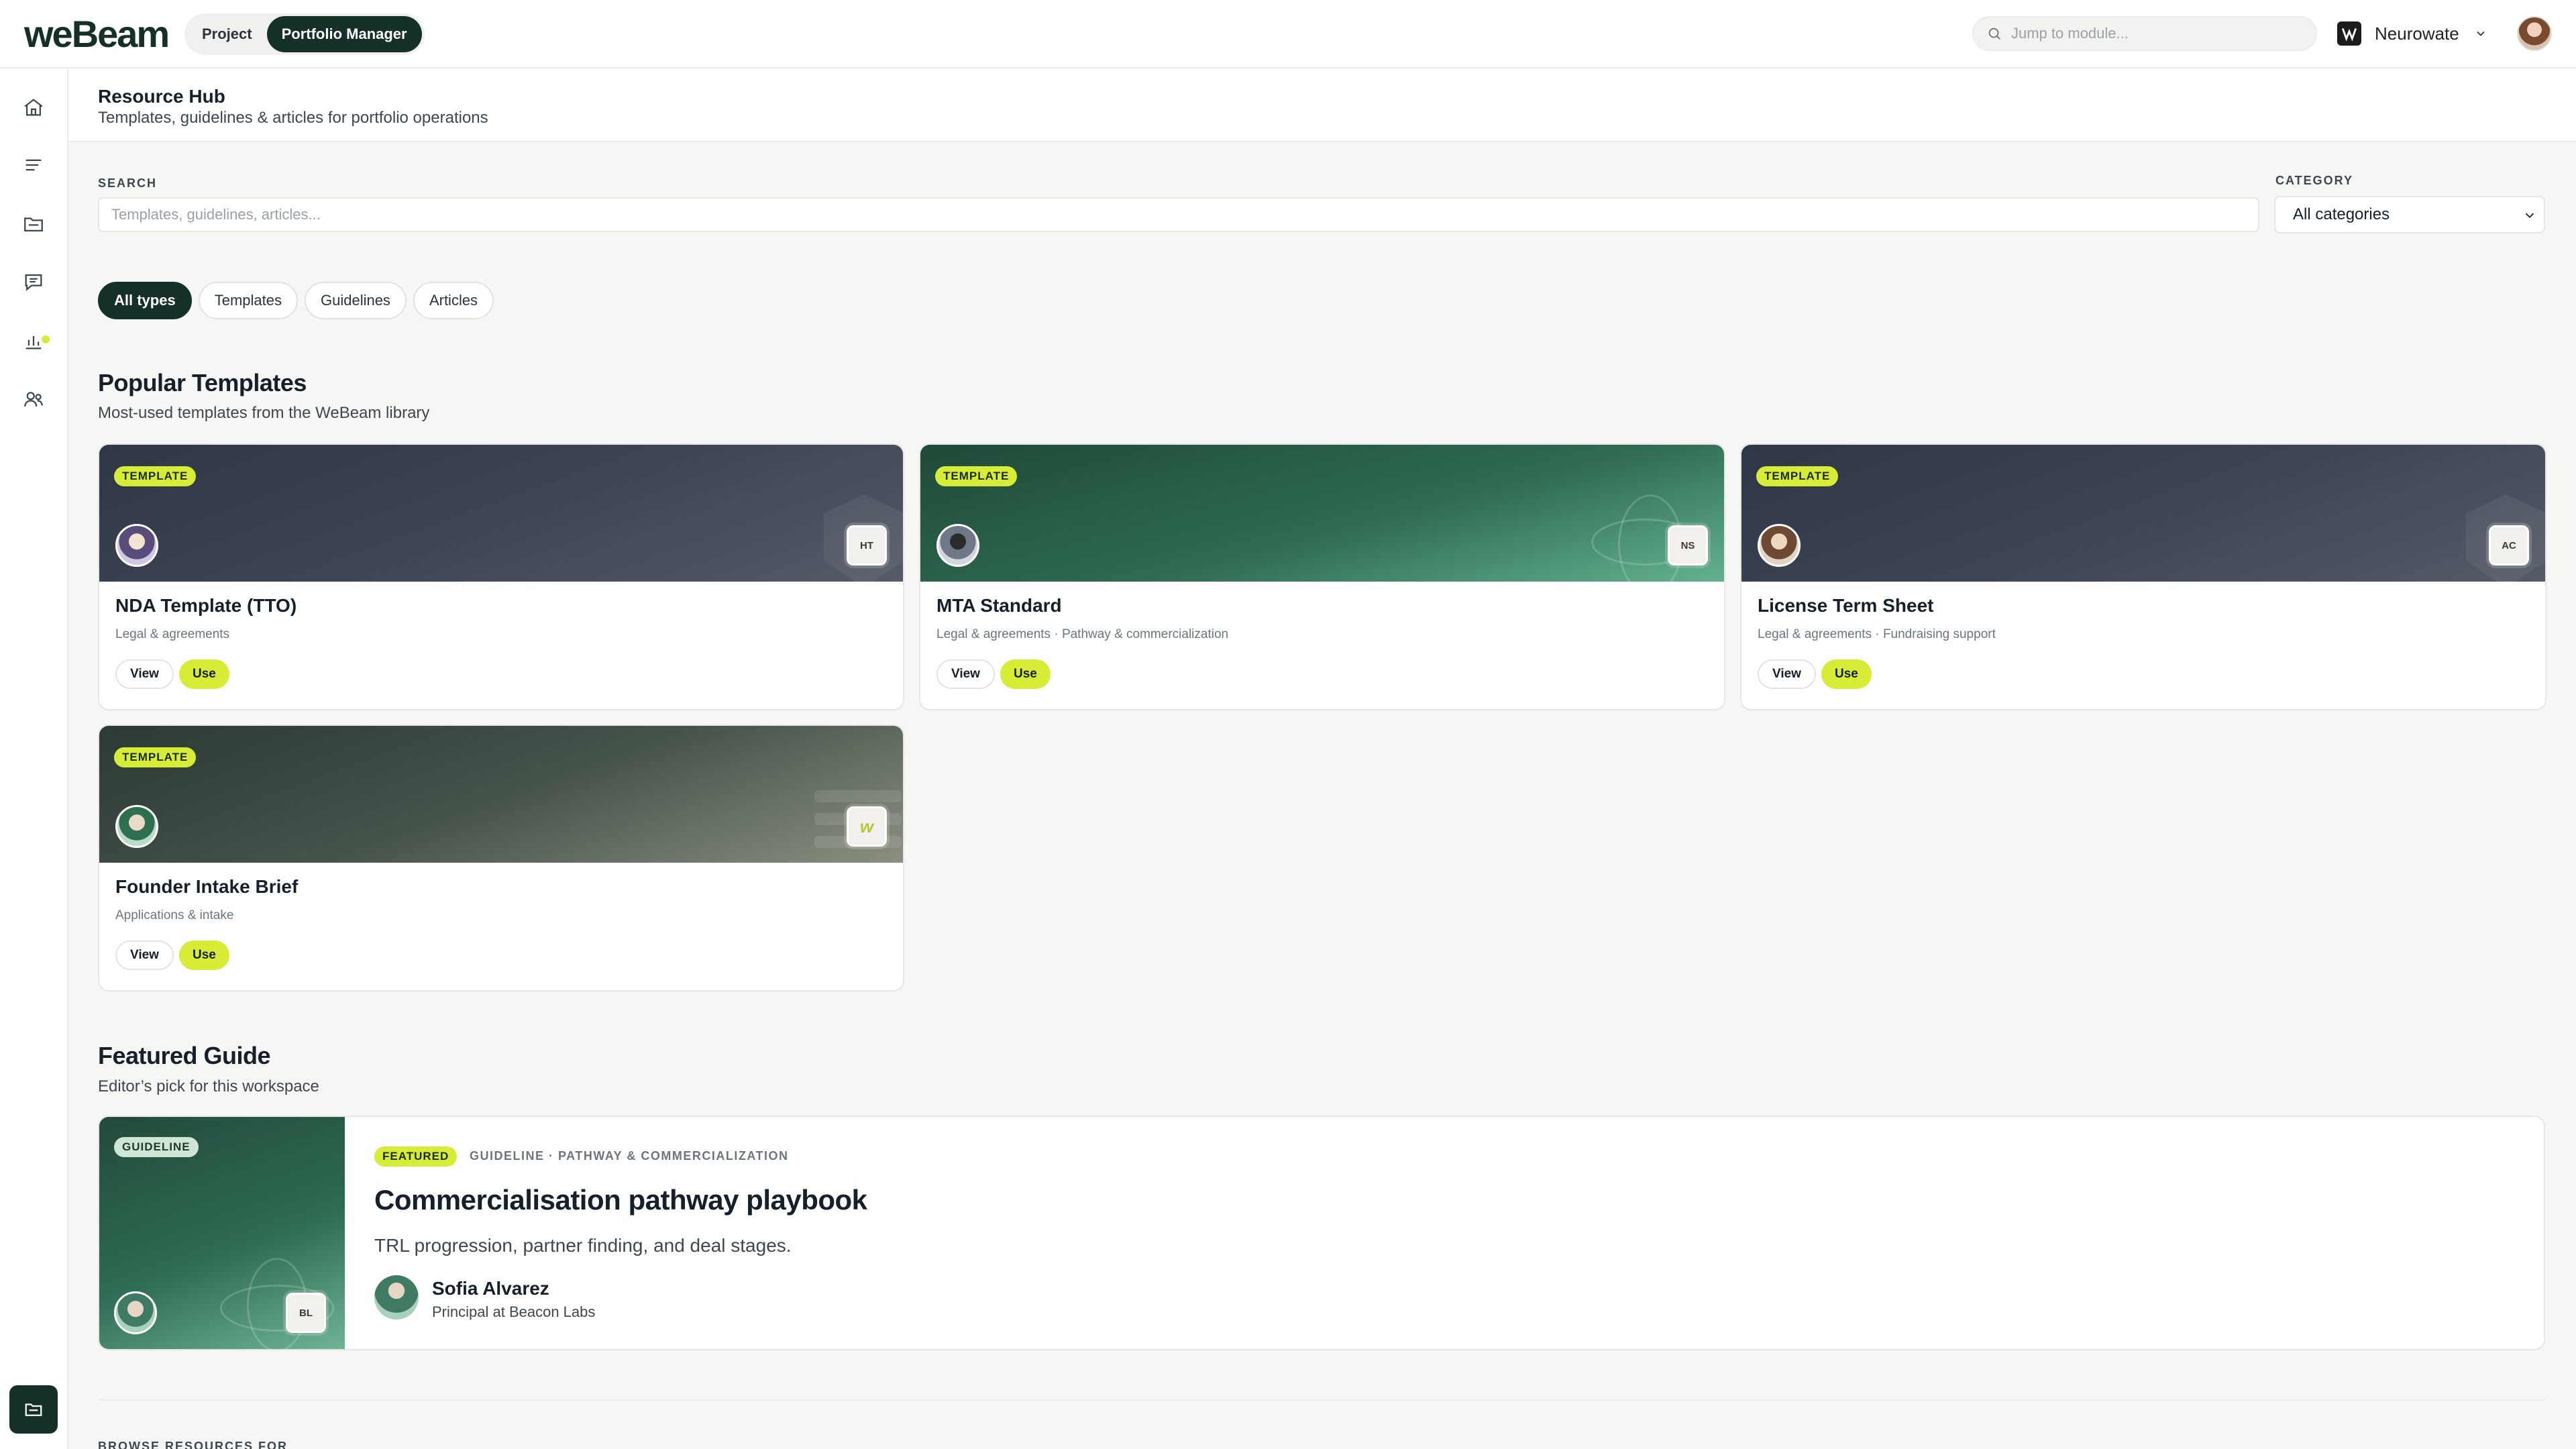 The width and height of the screenshot is (2576, 1449). What do you see at coordinates (2534, 33) in the screenshot?
I see `user-avatar` at bounding box center [2534, 33].